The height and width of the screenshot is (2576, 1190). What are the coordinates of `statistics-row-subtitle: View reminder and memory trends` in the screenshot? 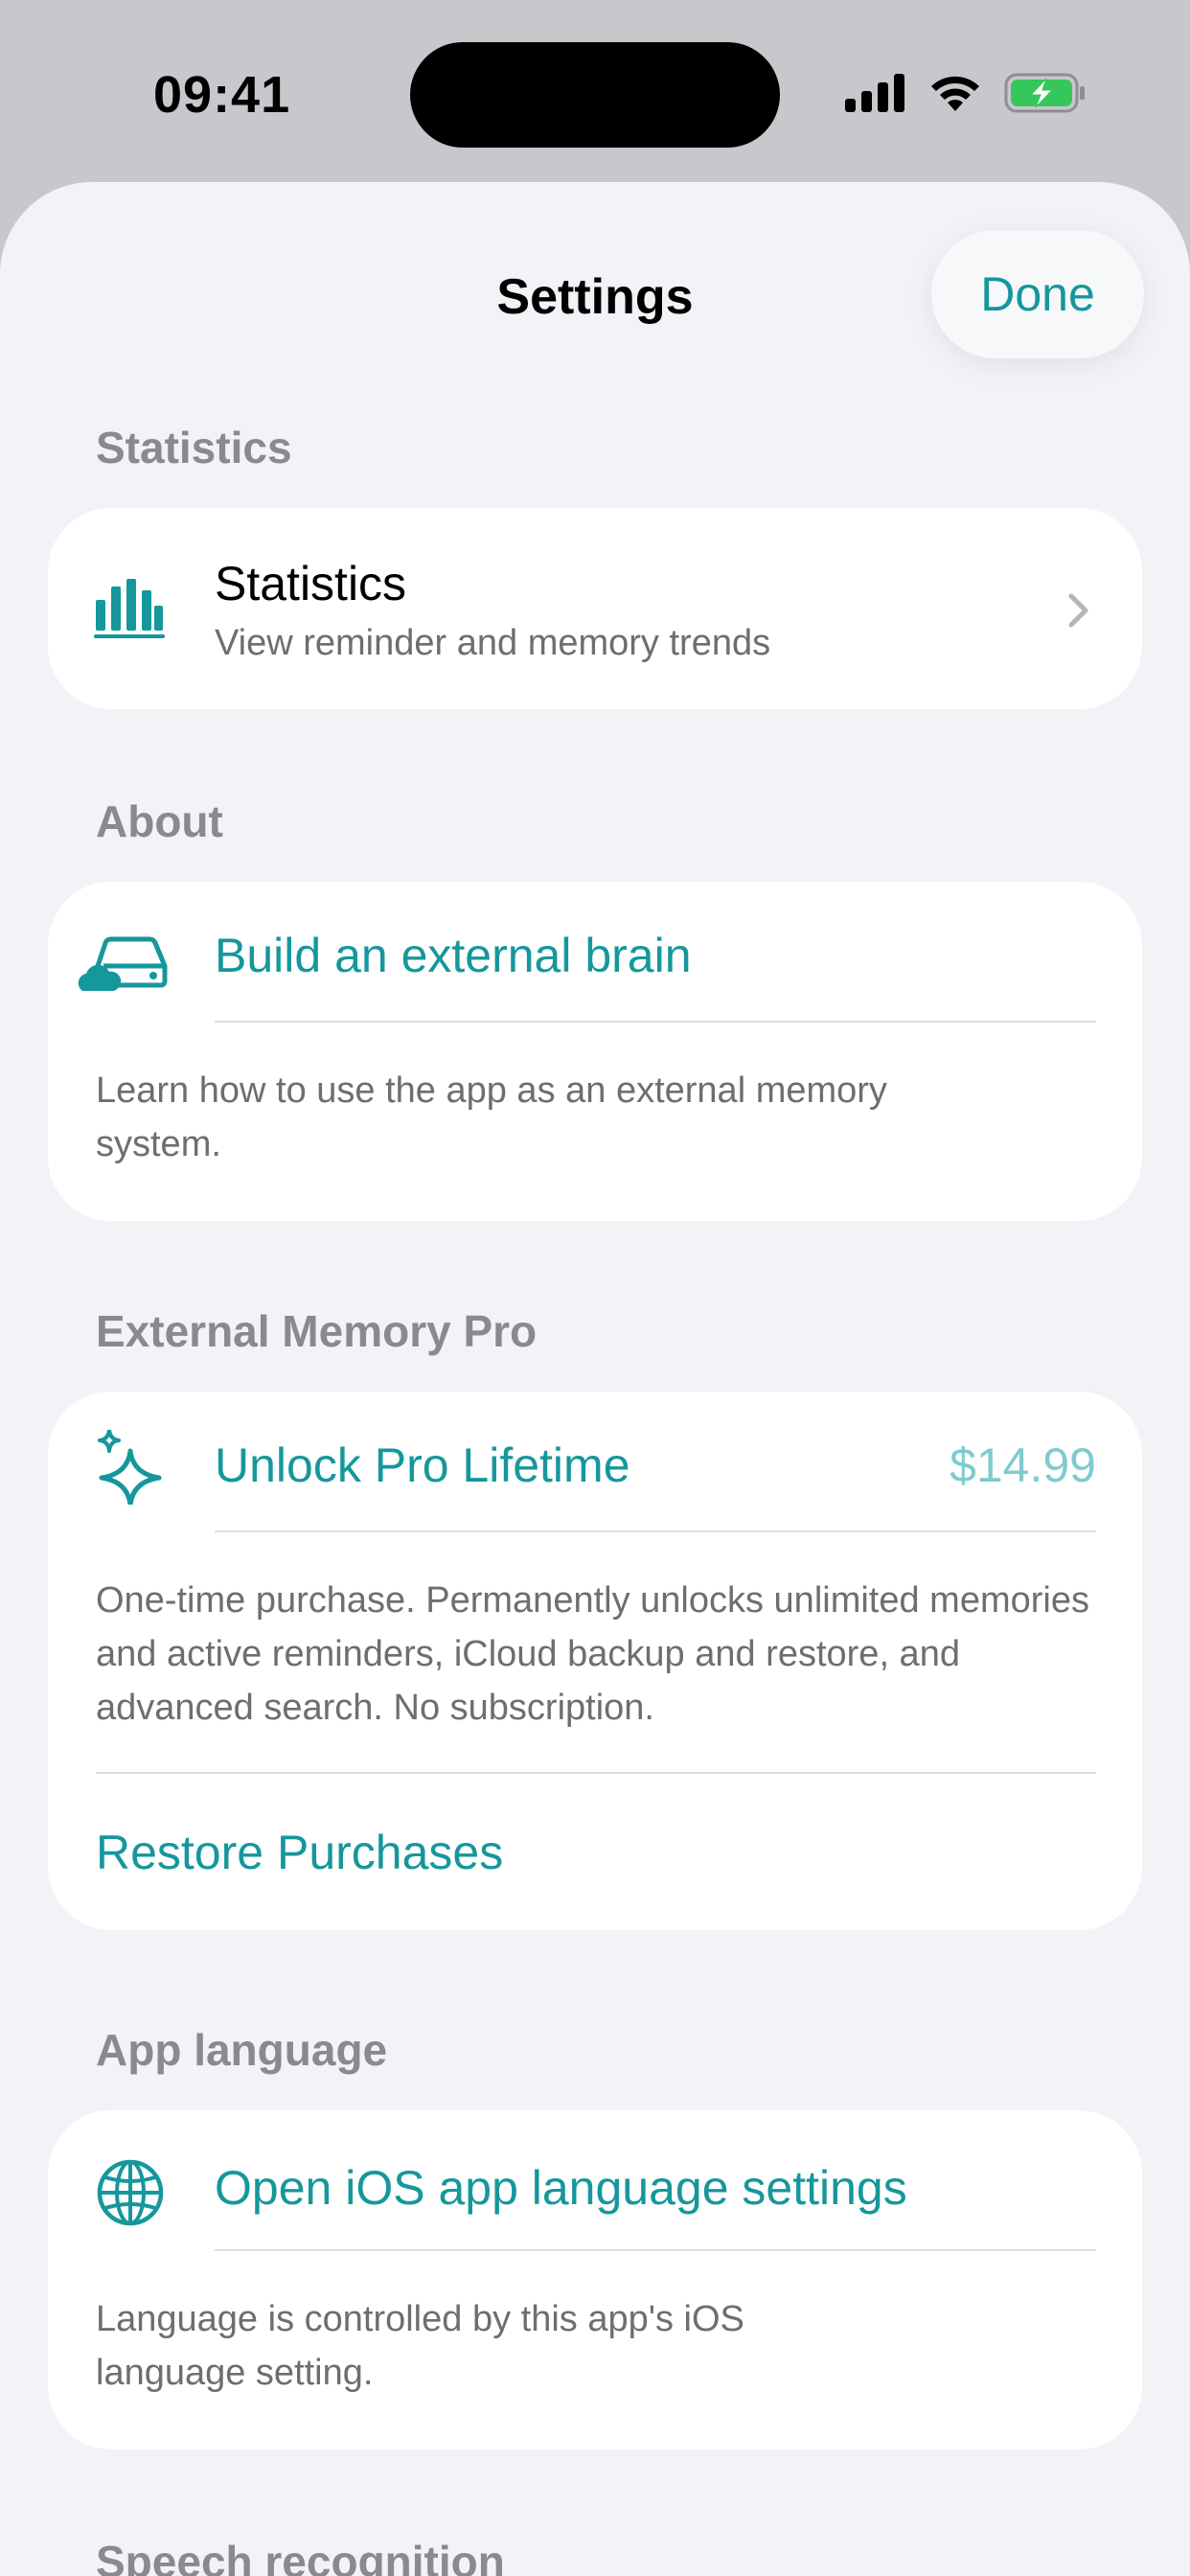 It's located at (493, 643).